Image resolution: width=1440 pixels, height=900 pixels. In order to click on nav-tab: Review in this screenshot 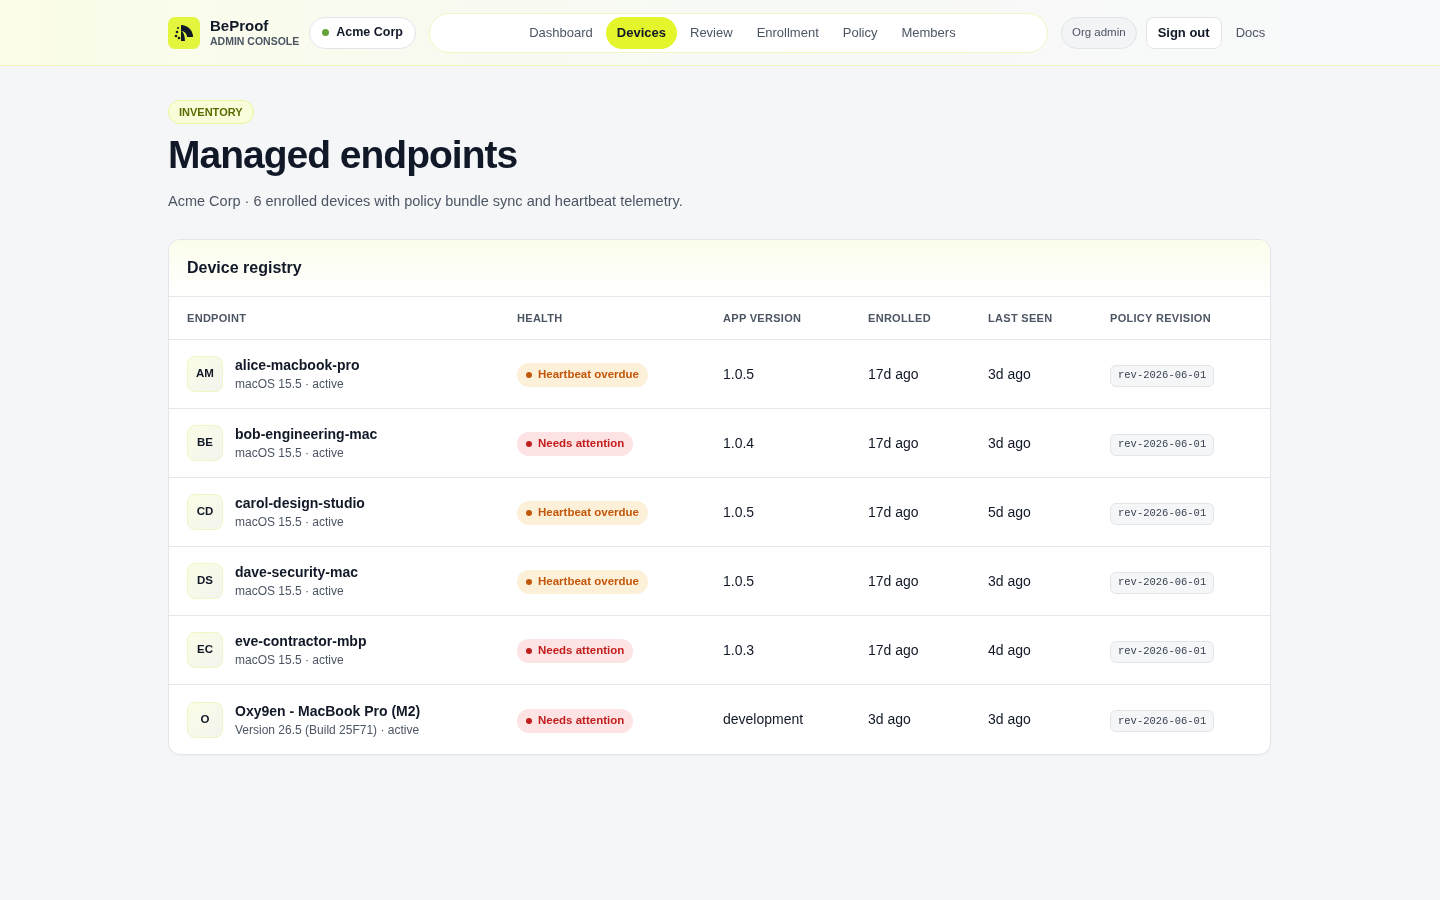, I will do `click(711, 32)`.